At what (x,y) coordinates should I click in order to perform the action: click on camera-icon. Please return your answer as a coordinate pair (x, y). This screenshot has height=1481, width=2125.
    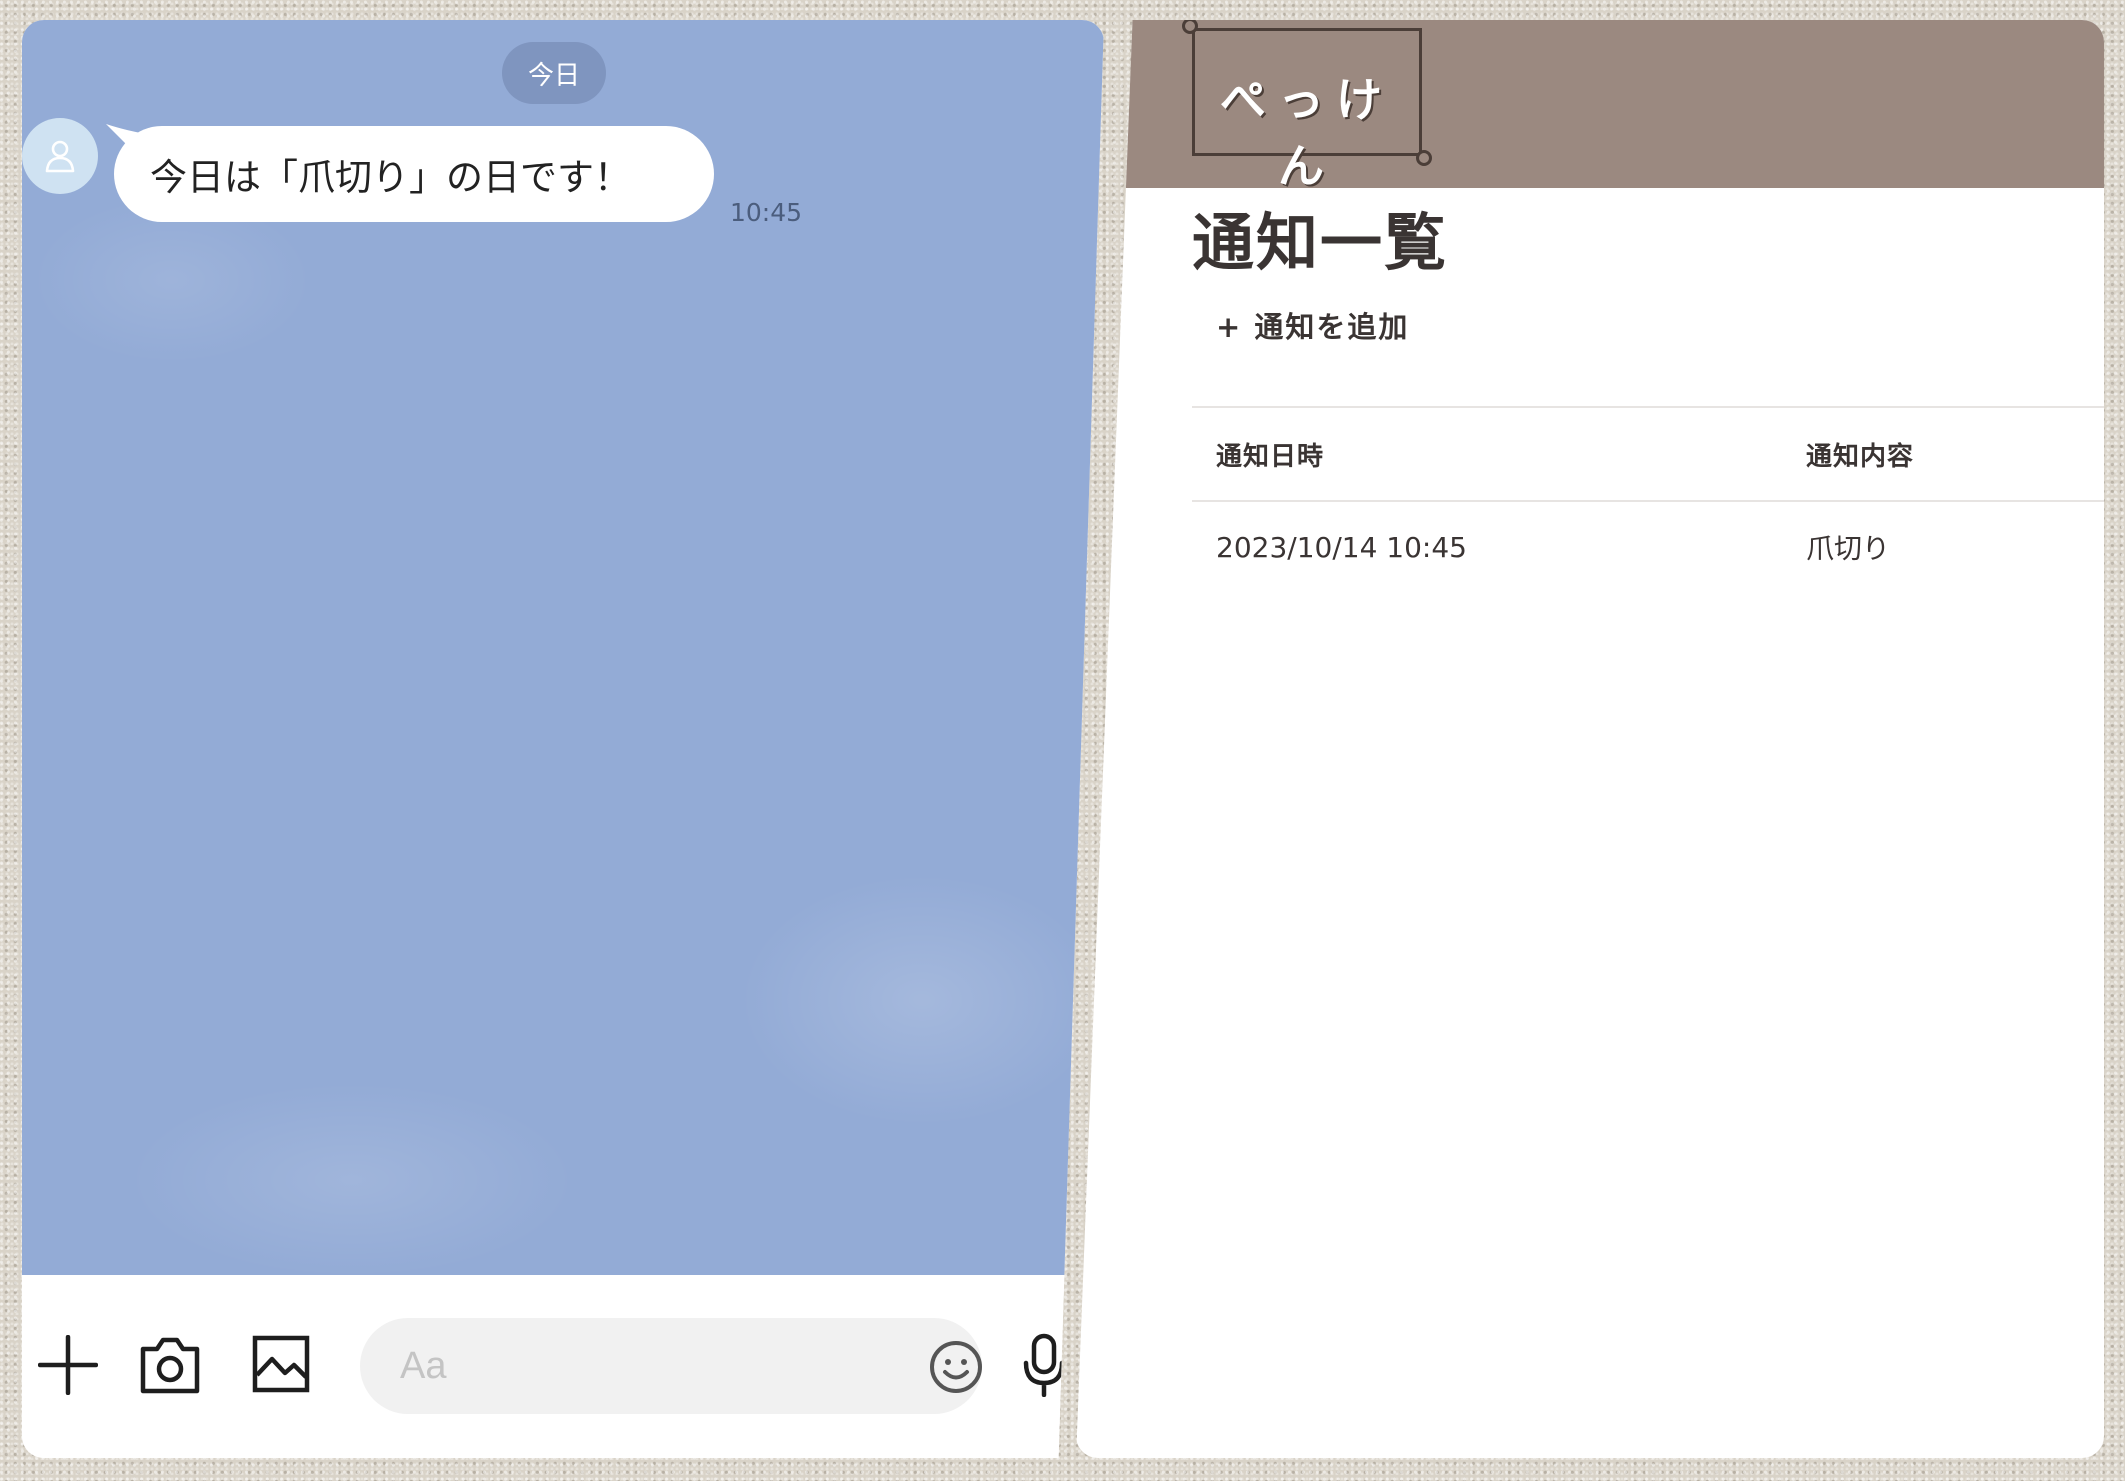
    Looking at the image, I should click on (170, 1365).